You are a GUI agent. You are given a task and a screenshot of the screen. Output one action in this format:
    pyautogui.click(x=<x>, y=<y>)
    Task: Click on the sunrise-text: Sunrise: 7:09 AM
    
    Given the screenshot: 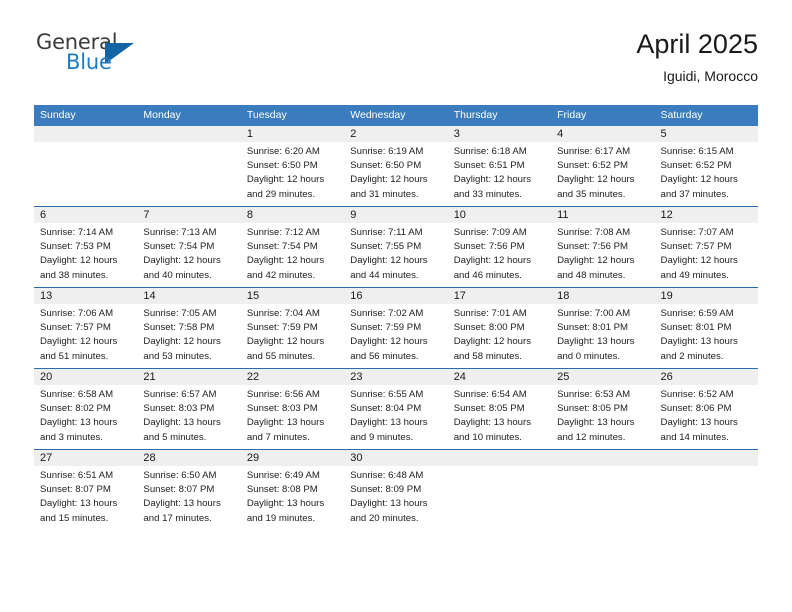 What is the action you would take?
    pyautogui.click(x=490, y=232)
    